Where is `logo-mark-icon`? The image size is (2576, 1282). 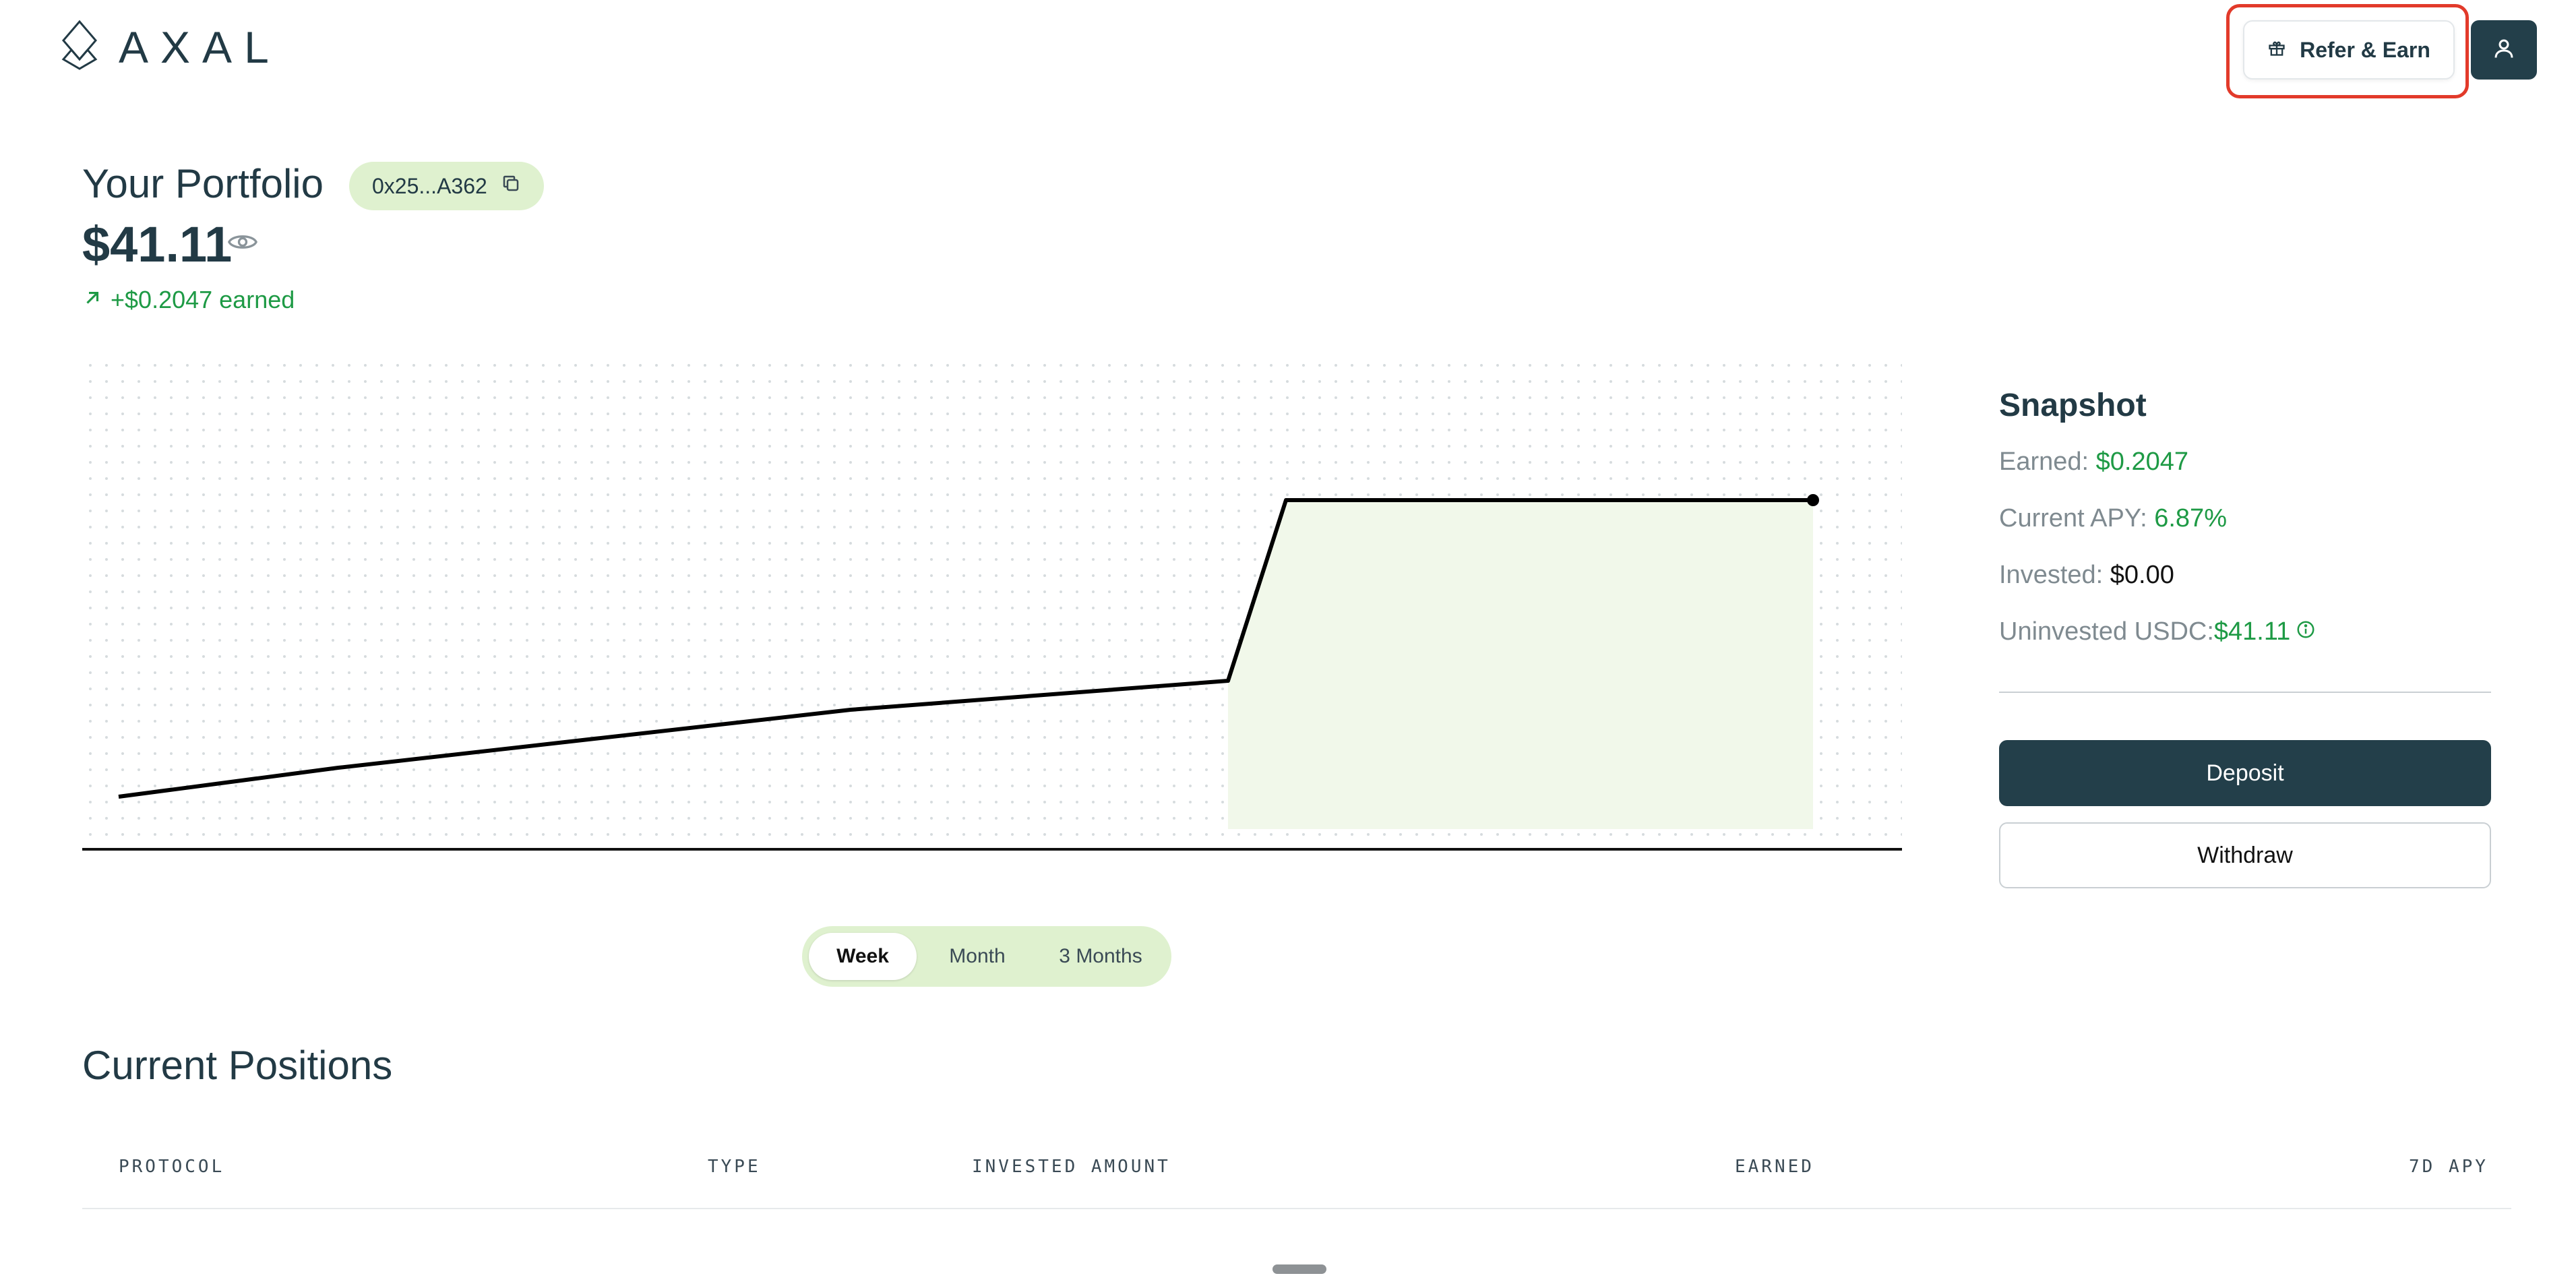 logo-mark-icon is located at coordinates (80, 46).